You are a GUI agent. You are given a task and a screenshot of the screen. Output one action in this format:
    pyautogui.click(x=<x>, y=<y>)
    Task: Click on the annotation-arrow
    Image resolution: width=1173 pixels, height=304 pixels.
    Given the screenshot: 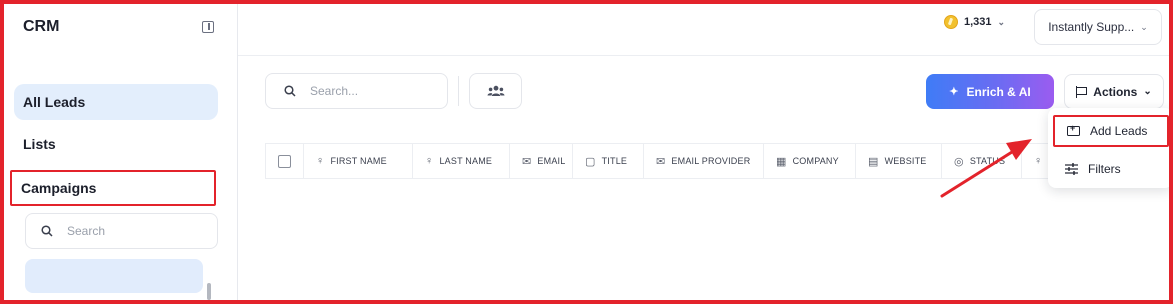 What is the action you would take?
    pyautogui.click(x=986, y=168)
    